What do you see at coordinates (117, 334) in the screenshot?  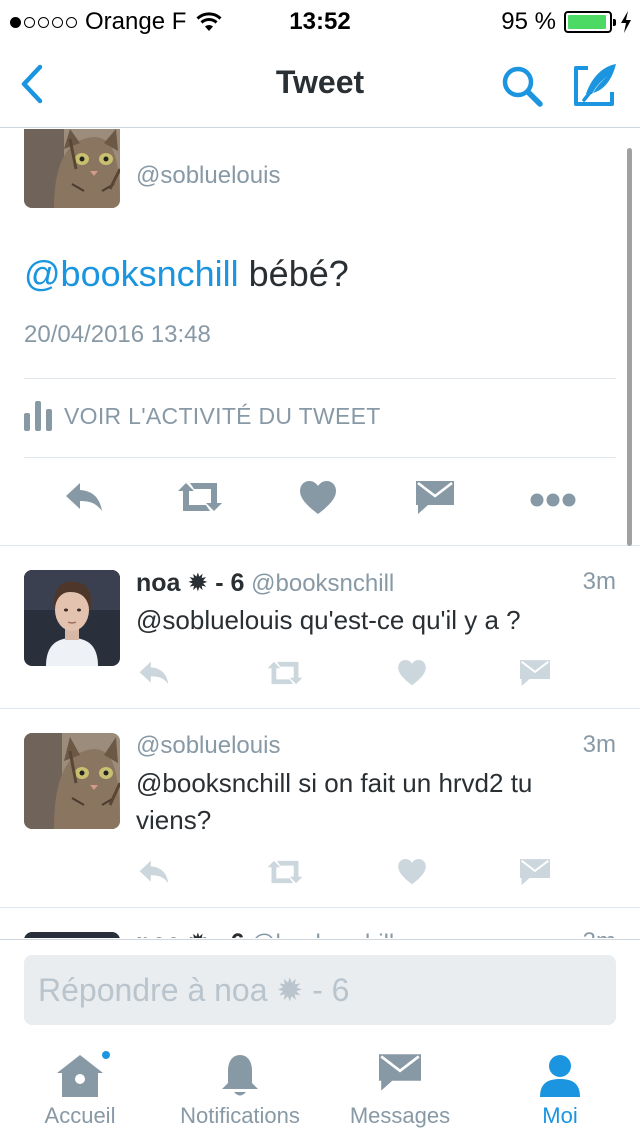 I see `tweet-timestamp: 20/04/2016 13:48` at bounding box center [117, 334].